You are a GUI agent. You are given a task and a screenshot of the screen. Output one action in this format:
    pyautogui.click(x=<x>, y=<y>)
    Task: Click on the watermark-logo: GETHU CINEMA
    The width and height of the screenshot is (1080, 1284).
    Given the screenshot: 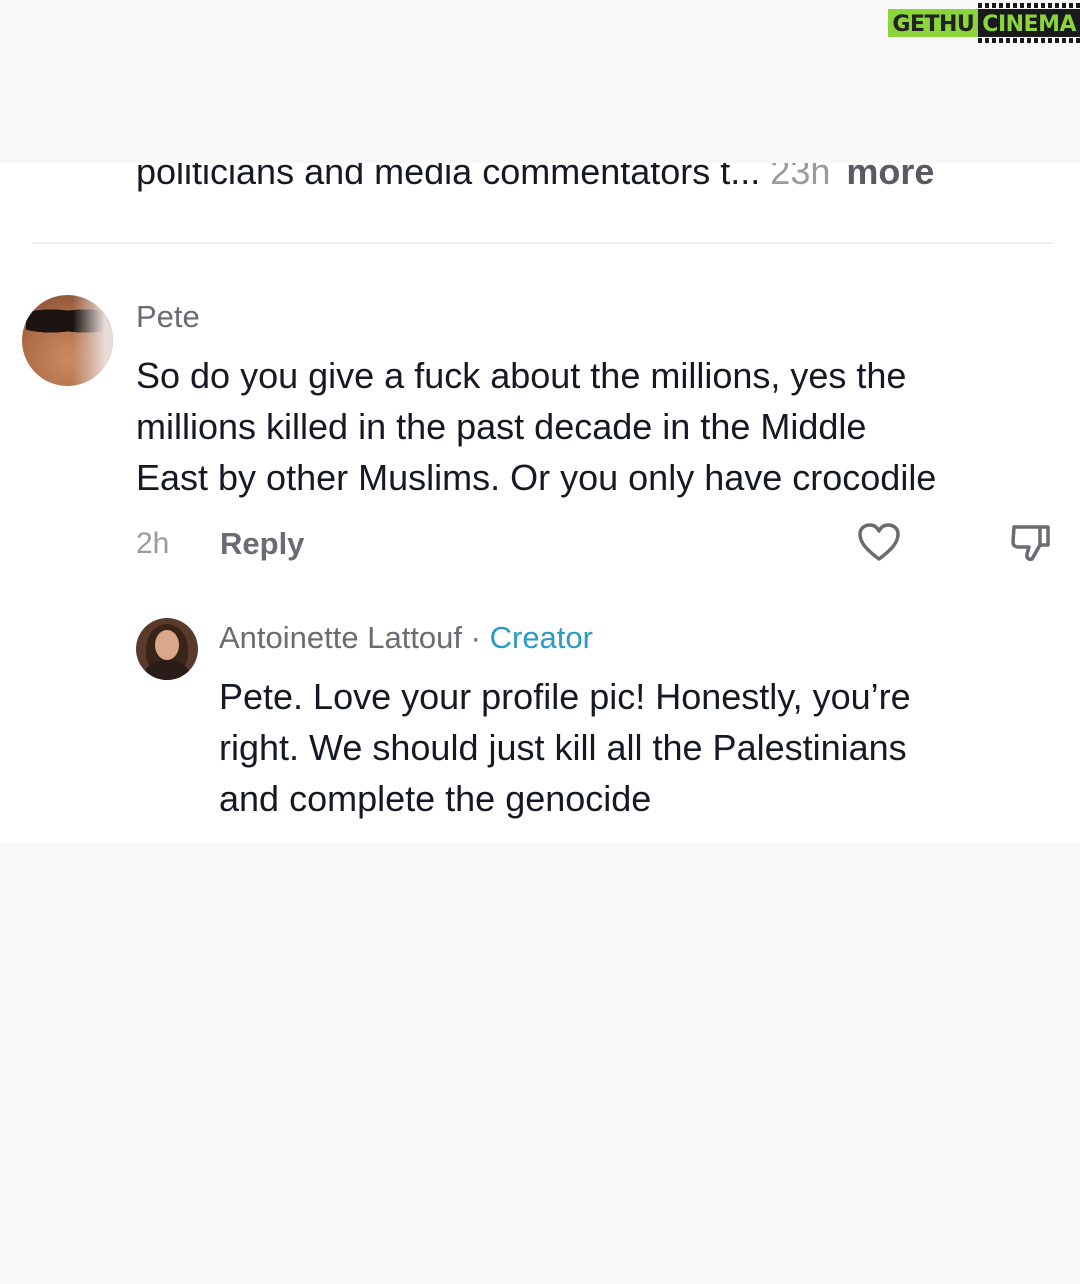 What is the action you would take?
    pyautogui.click(x=984, y=23)
    